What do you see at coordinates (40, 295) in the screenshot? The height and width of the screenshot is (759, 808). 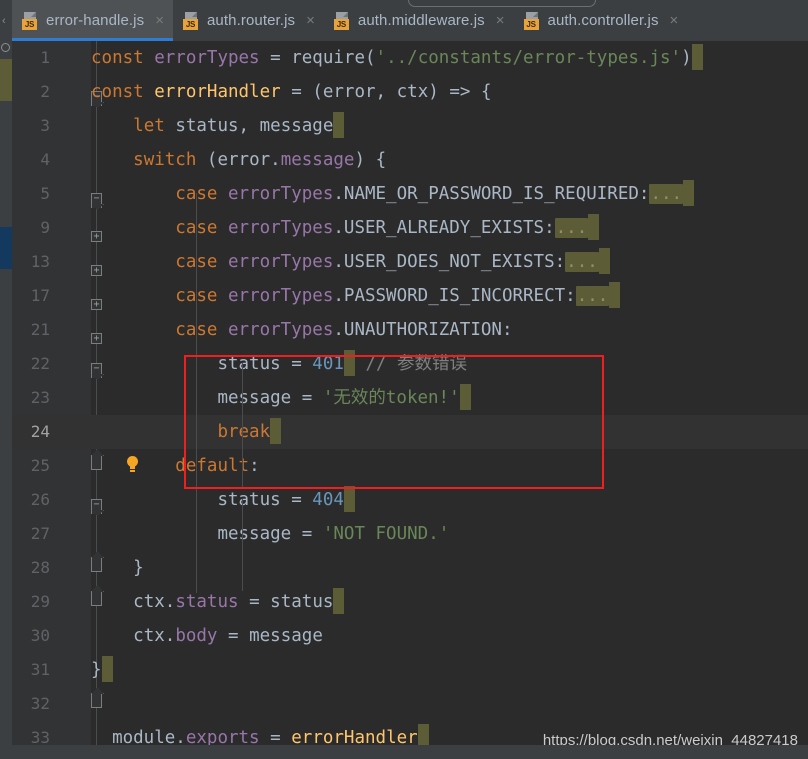 I see `line-number: 17` at bounding box center [40, 295].